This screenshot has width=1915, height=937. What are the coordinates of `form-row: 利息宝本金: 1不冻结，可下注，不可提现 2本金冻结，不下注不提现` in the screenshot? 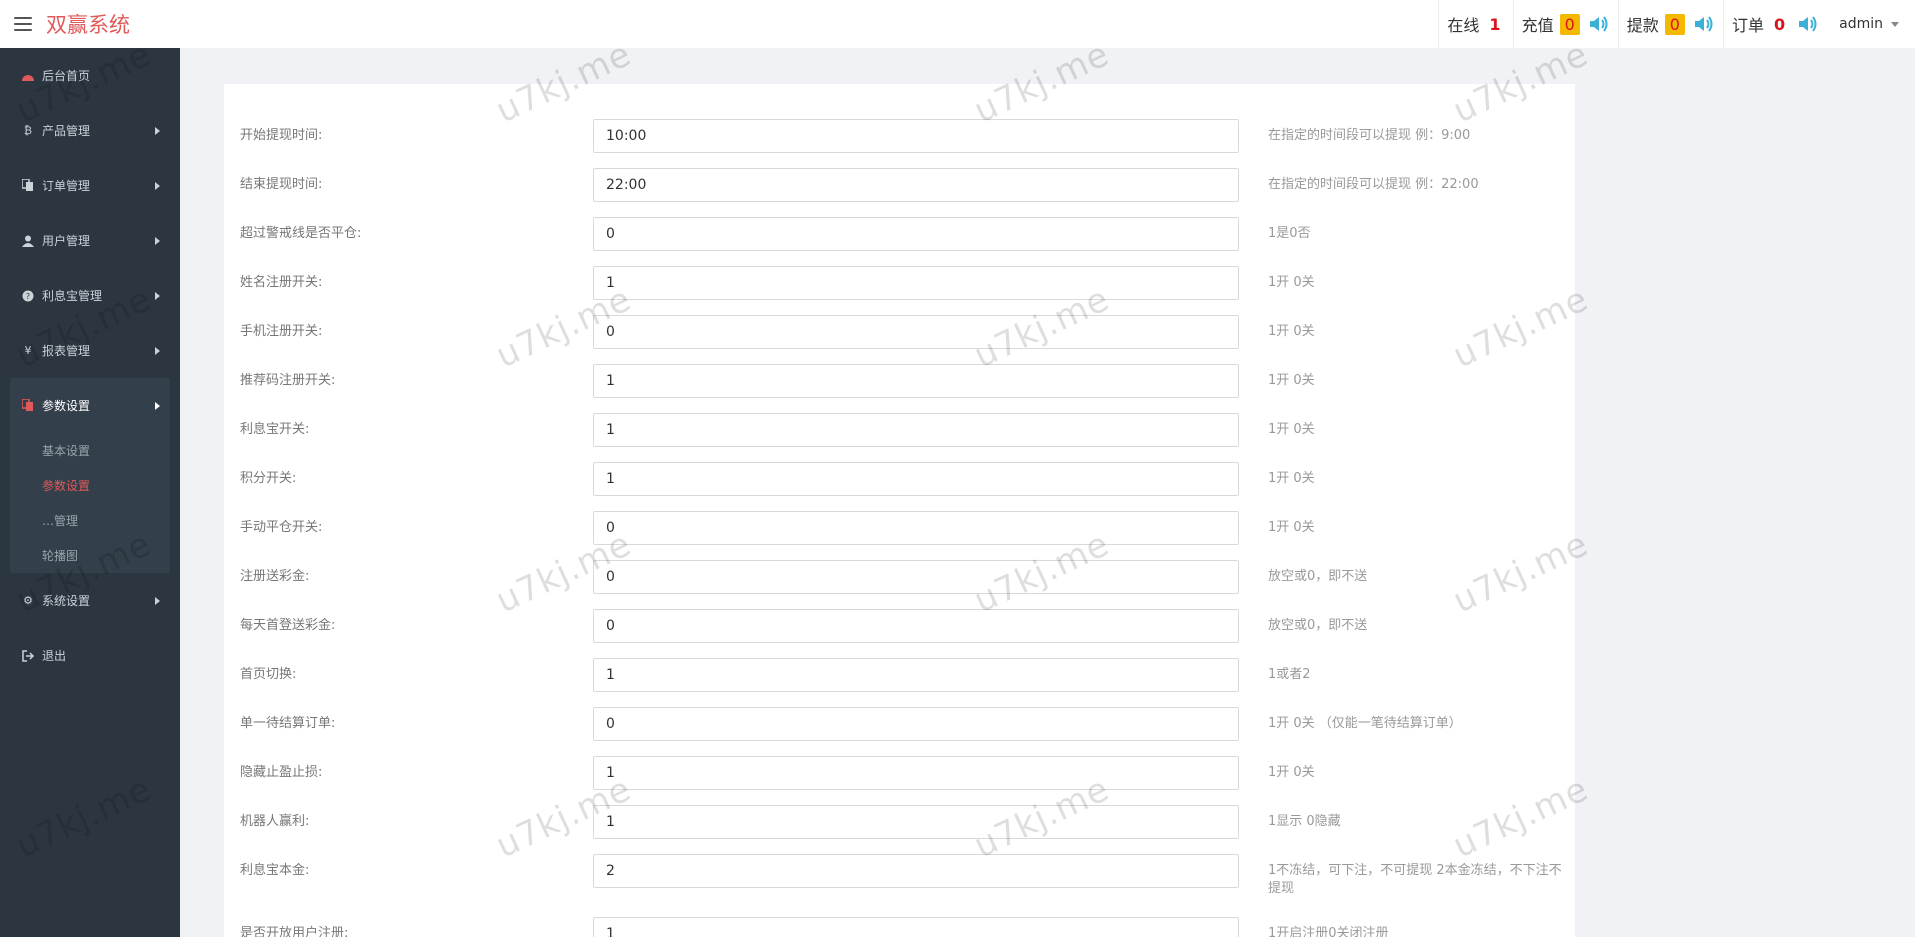 It's located at (905, 875).